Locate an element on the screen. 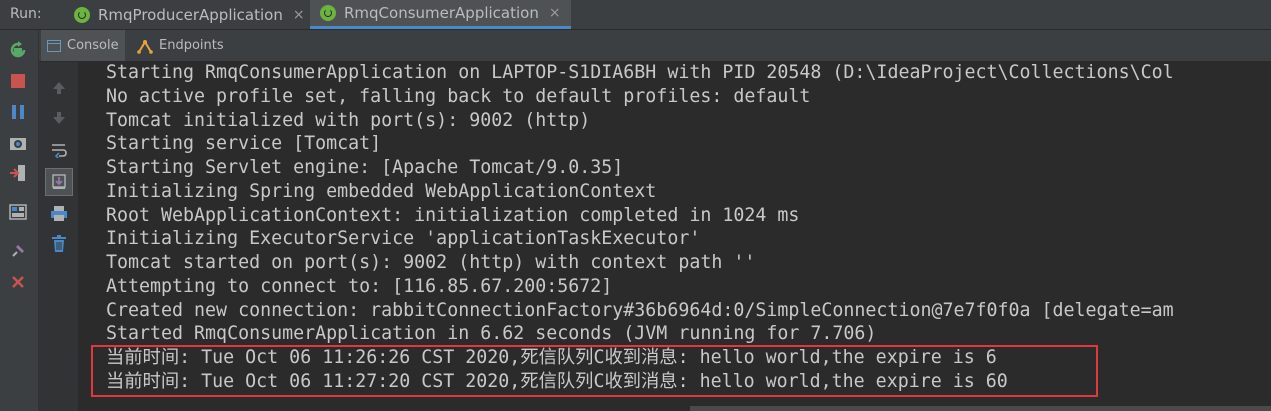 Image resolution: width=1271 pixels, height=411 pixels. rerun-icon is located at coordinates (18, 50).